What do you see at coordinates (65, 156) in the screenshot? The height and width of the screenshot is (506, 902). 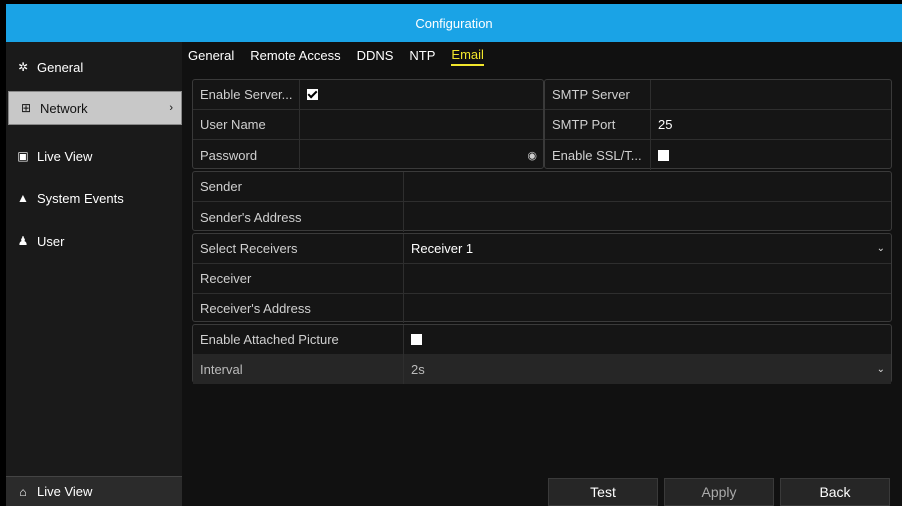 I see `sidebar-item-label: Live View` at bounding box center [65, 156].